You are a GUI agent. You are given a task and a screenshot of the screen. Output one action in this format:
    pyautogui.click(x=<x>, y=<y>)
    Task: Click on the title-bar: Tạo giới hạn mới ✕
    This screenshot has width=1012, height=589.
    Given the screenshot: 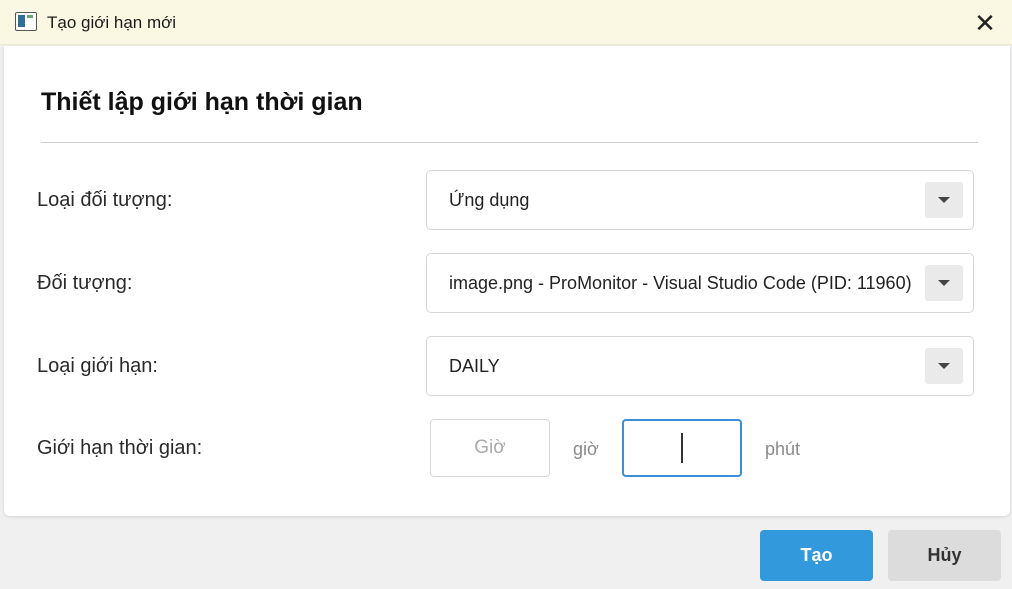 What is the action you would take?
    pyautogui.click(x=506, y=22)
    